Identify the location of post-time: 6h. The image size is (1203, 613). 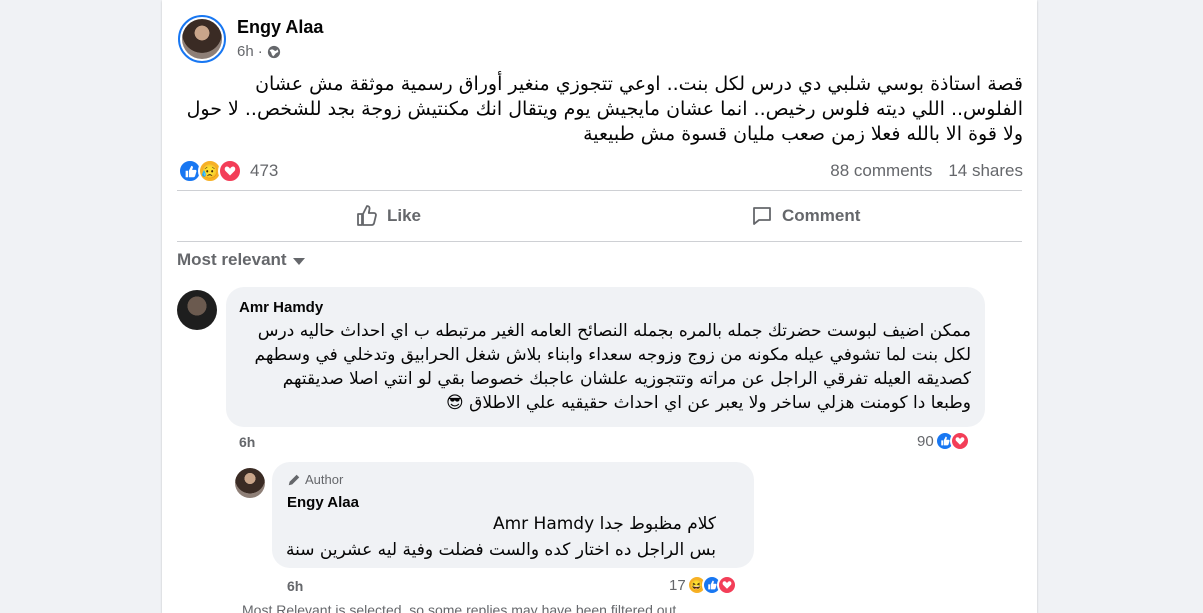
(245, 51).